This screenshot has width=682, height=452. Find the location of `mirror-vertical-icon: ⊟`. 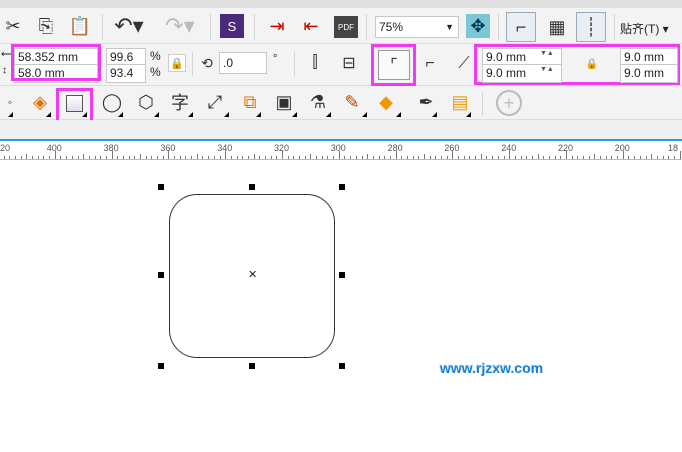

mirror-vertical-icon: ⊟ is located at coordinates (349, 63).